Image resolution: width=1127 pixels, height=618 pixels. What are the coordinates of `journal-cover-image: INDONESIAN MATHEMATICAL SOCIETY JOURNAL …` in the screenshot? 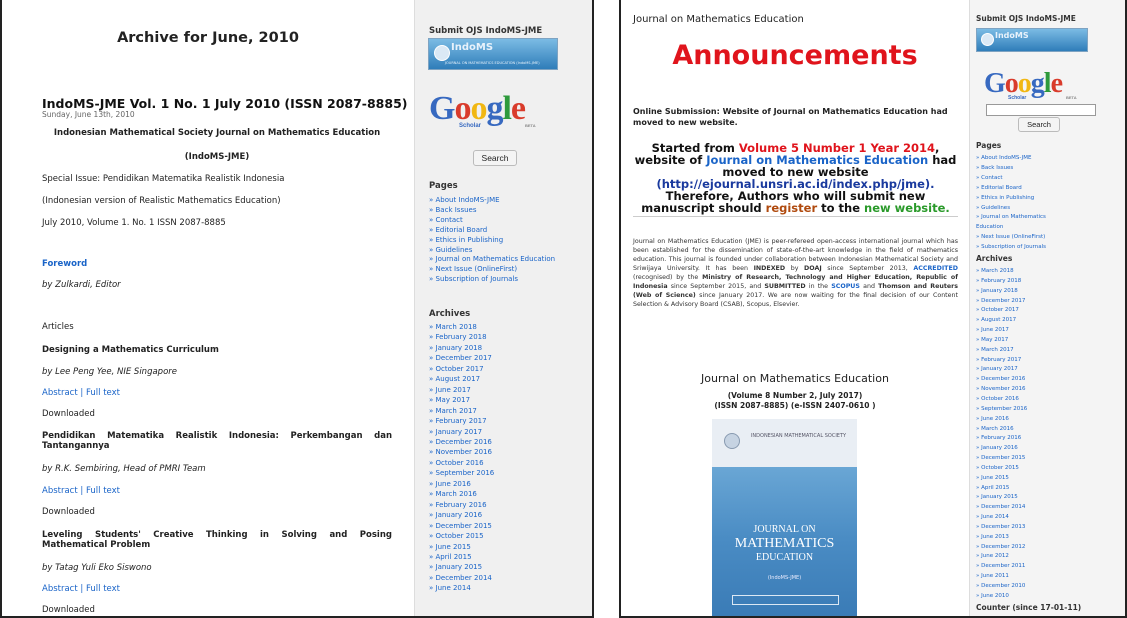 It's located at (784, 517).